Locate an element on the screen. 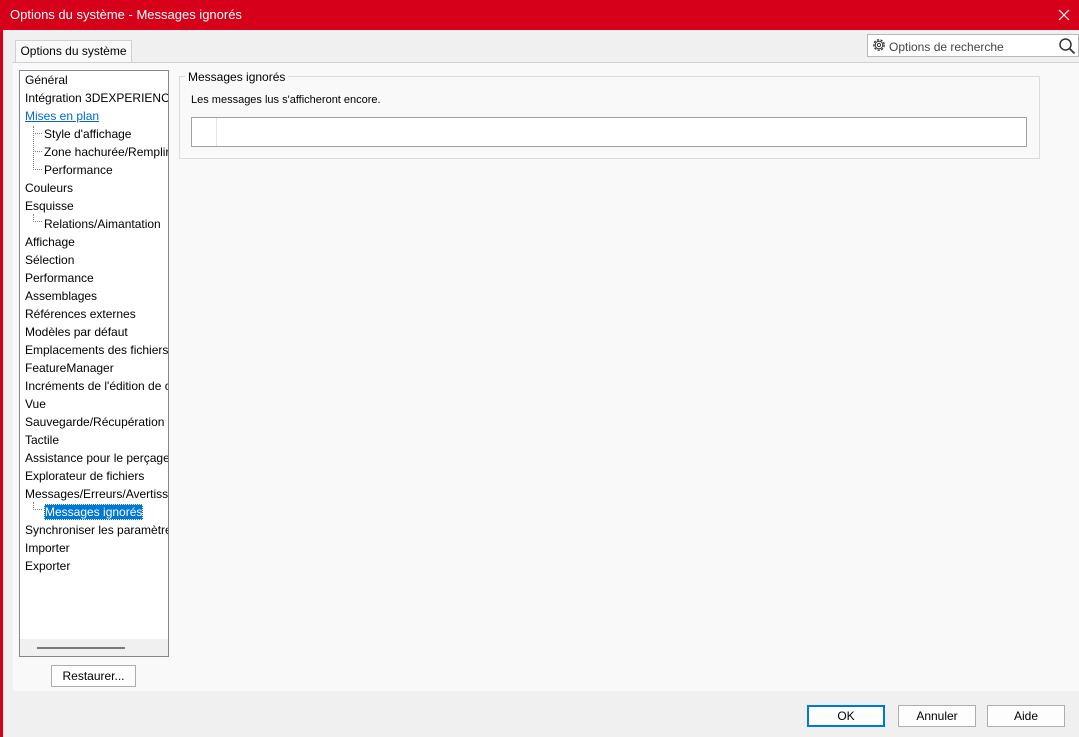 Image resolution: width=1079 pixels, height=737 pixels. title-bar: Options du système - Messages ignorés is located at coordinates (539, 15).